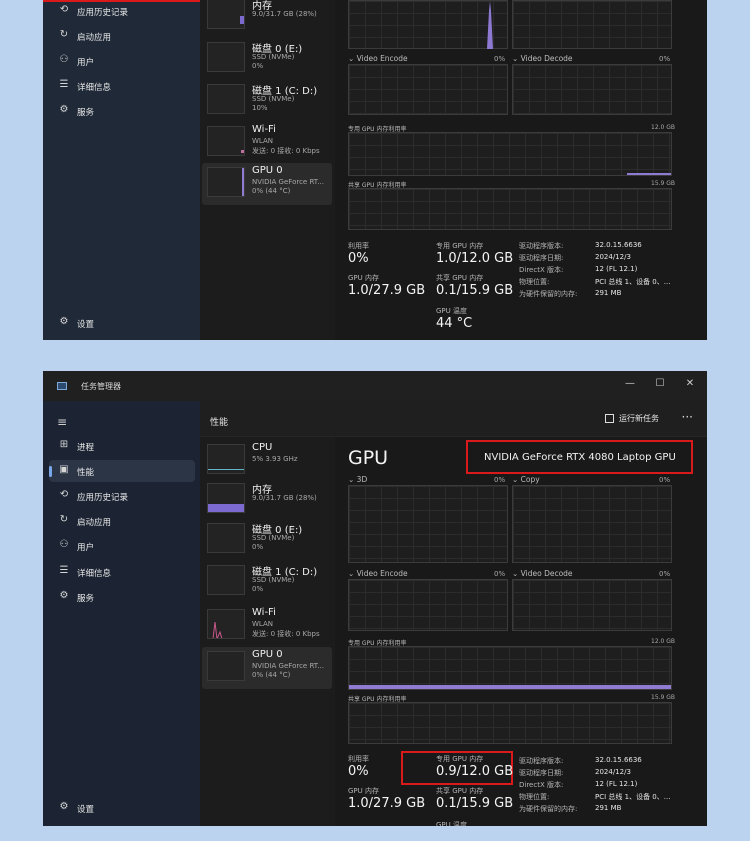 The height and width of the screenshot is (841, 750). What do you see at coordinates (226, 141) in the screenshot?
I see `wifi-thumbnail` at bounding box center [226, 141].